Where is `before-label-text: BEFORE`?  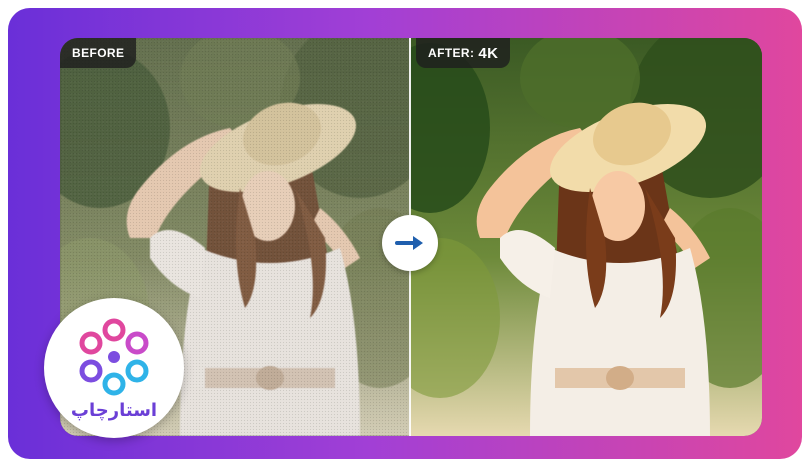
before-label-text: BEFORE is located at coordinates (98, 53).